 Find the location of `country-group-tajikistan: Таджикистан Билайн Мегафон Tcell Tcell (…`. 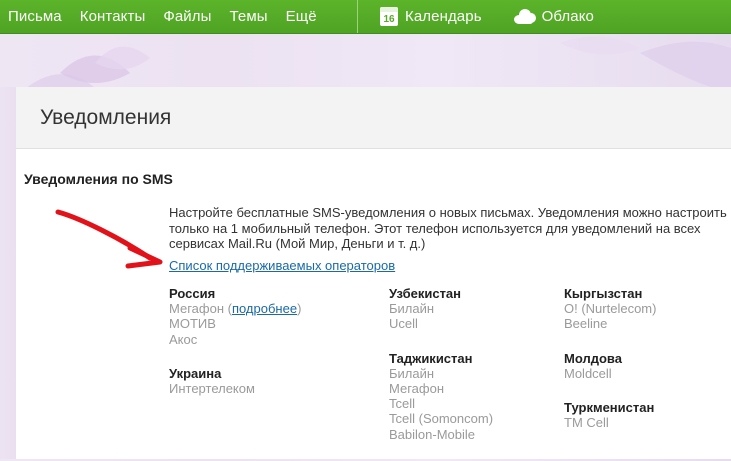

country-group-tajikistan: Таджикистан Билайн Мегафон Tcell Tcell (… is located at coordinates (441, 396).